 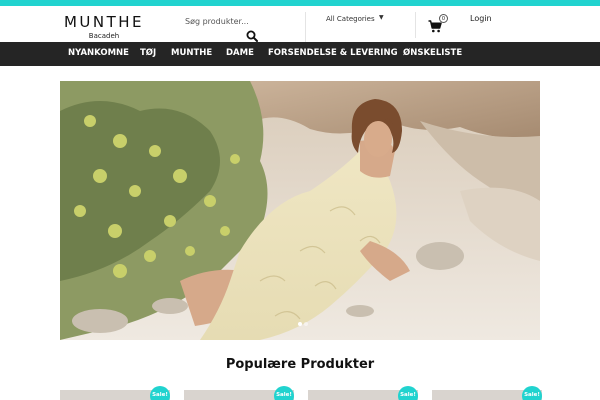 What do you see at coordinates (300, 364) in the screenshot?
I see `popular-products-title: Populære Produkter` at bounding box center [300, 364].